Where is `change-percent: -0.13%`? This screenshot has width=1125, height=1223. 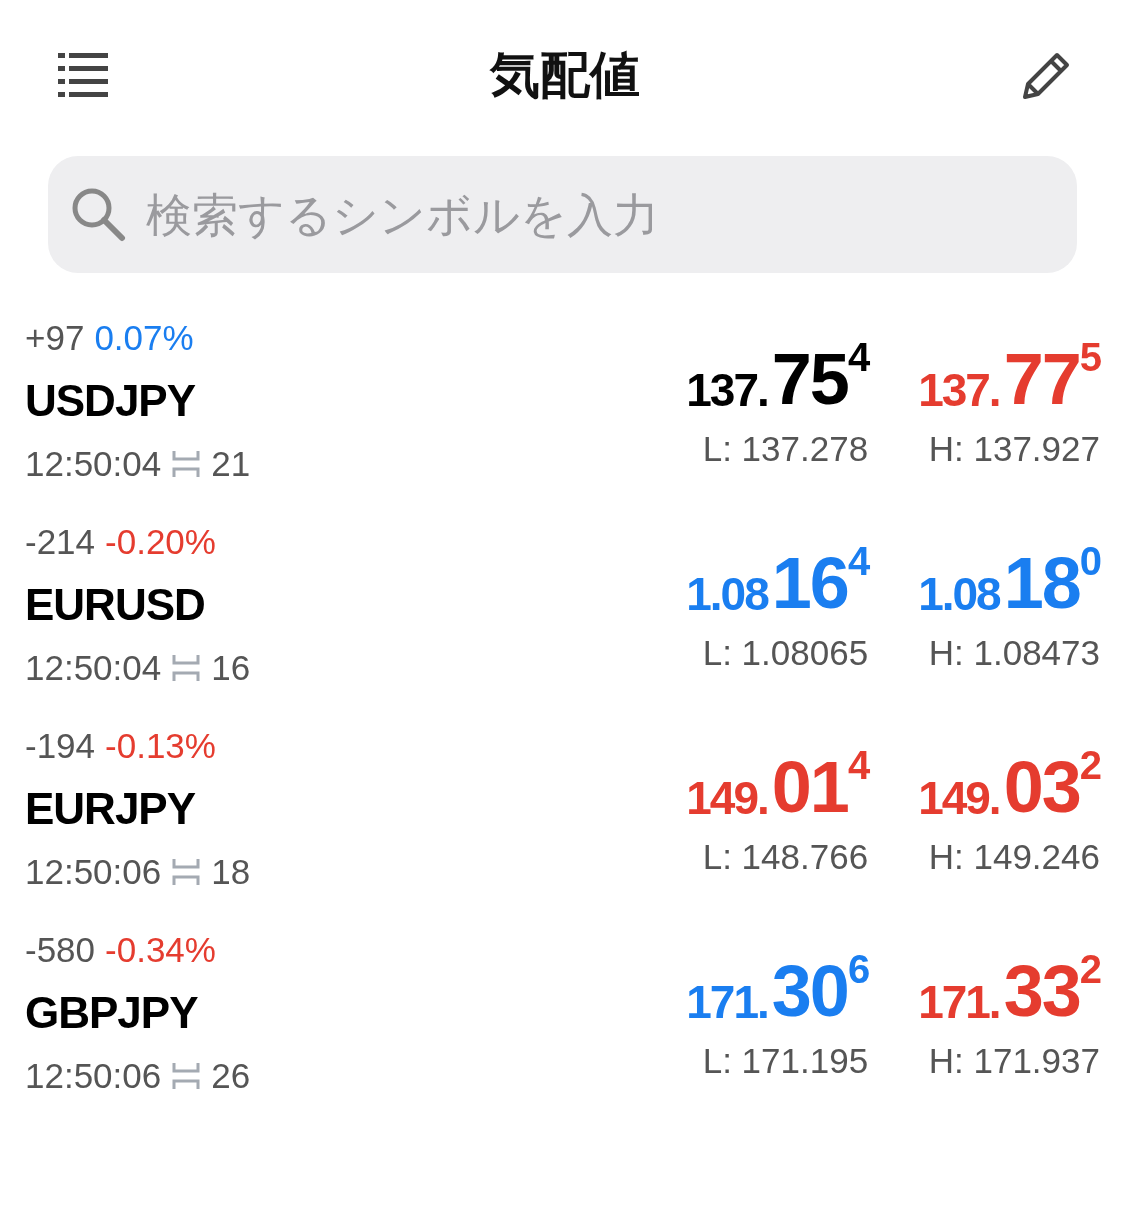
change-percent: -0.13% is located at coordinates (160, 746).